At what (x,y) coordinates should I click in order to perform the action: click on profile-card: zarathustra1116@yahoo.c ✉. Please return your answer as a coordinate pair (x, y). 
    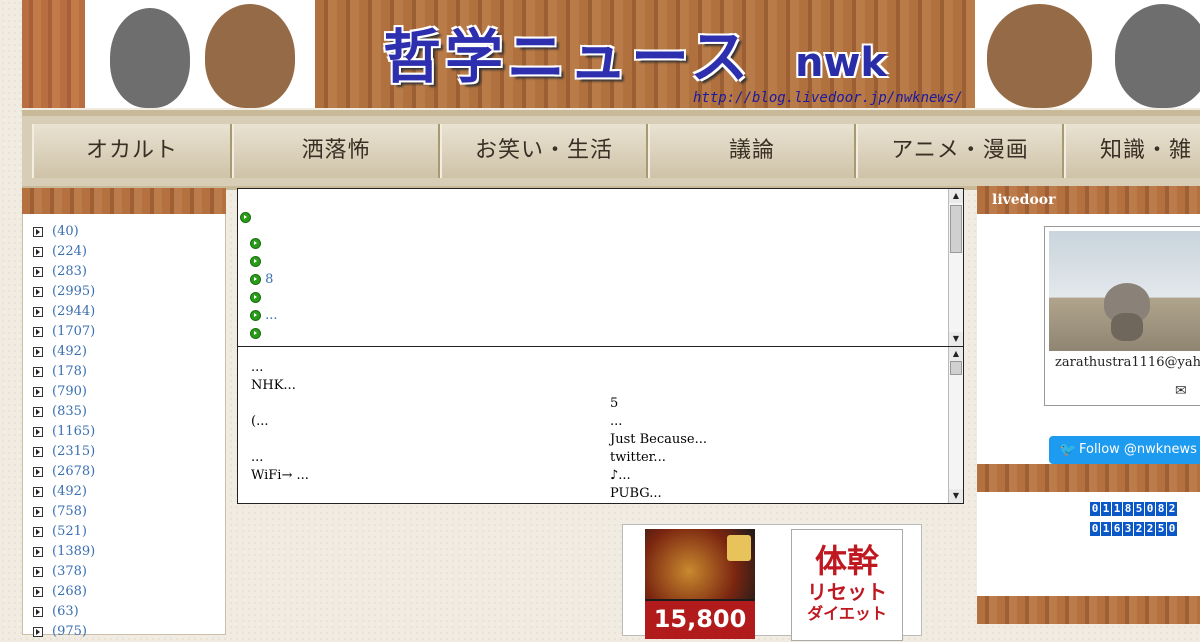
    Looking at the image, I should click on (1122, 316).